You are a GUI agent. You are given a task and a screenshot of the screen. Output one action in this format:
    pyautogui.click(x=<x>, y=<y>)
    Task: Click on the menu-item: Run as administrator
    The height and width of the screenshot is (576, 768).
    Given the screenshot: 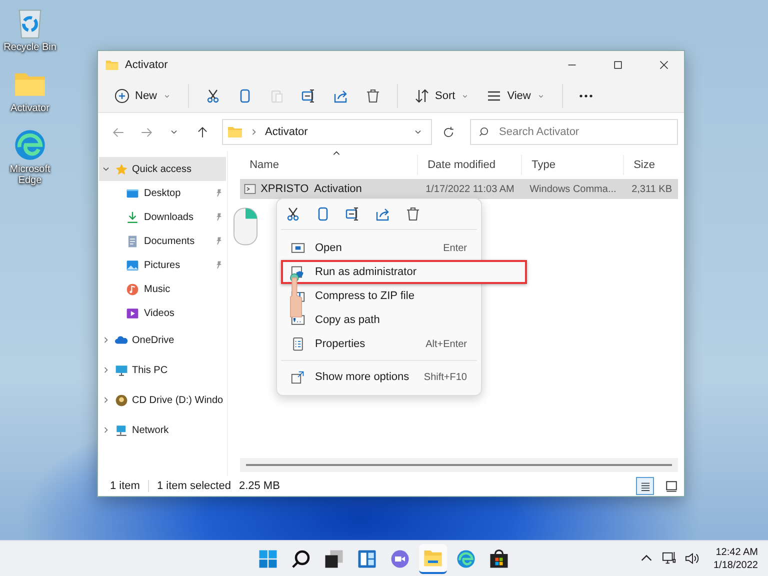 What is the action you would take?
    pyautogui.click(x=404, y=272)
    